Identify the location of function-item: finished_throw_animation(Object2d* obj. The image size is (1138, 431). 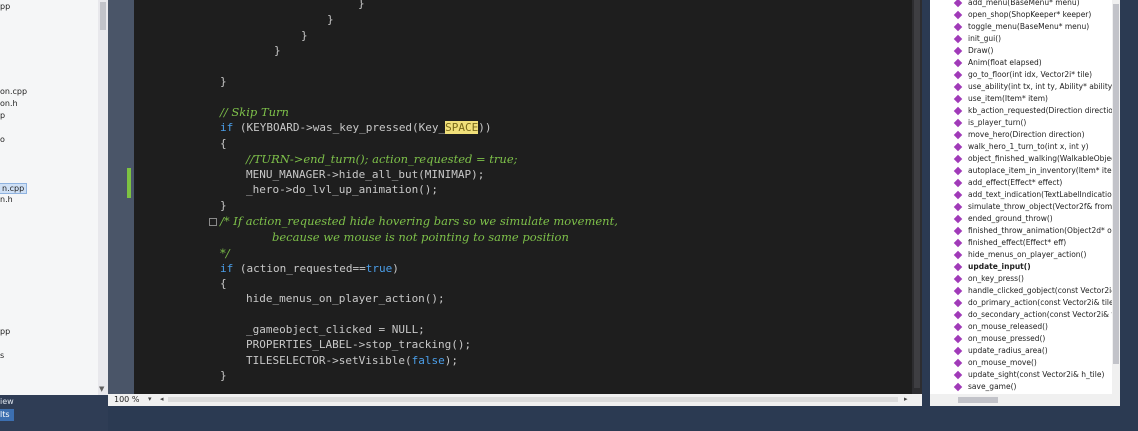
(1021, 231).